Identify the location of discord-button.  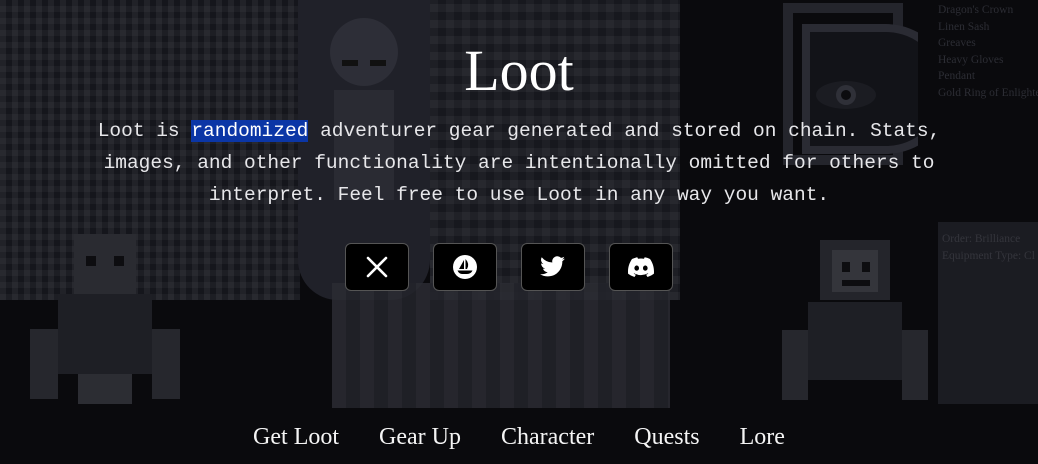
(641, 267).